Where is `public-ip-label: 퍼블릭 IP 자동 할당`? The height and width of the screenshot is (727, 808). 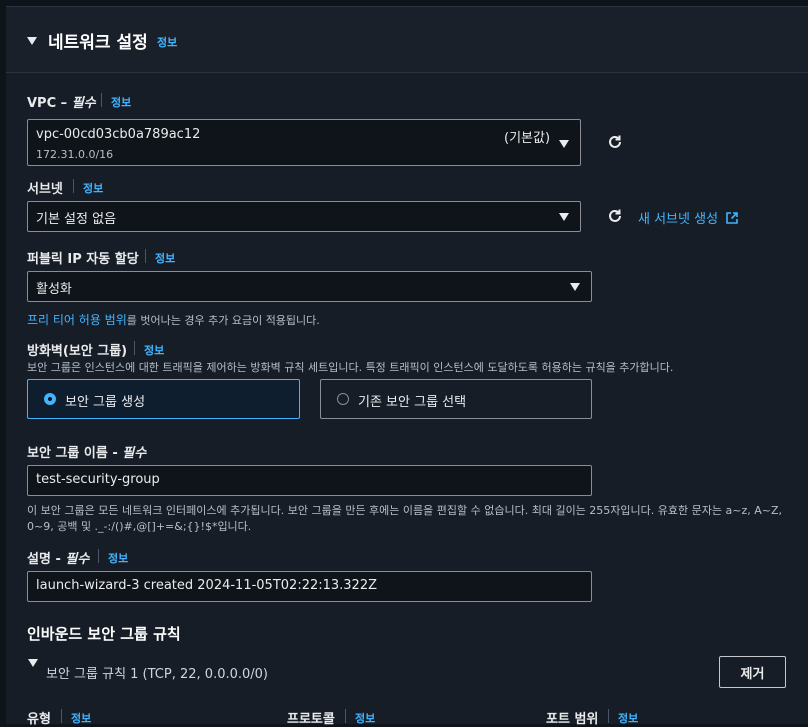 public-ip-label: 퍼블릭 IP 자동 할당 is located at coordinates (83, 259).